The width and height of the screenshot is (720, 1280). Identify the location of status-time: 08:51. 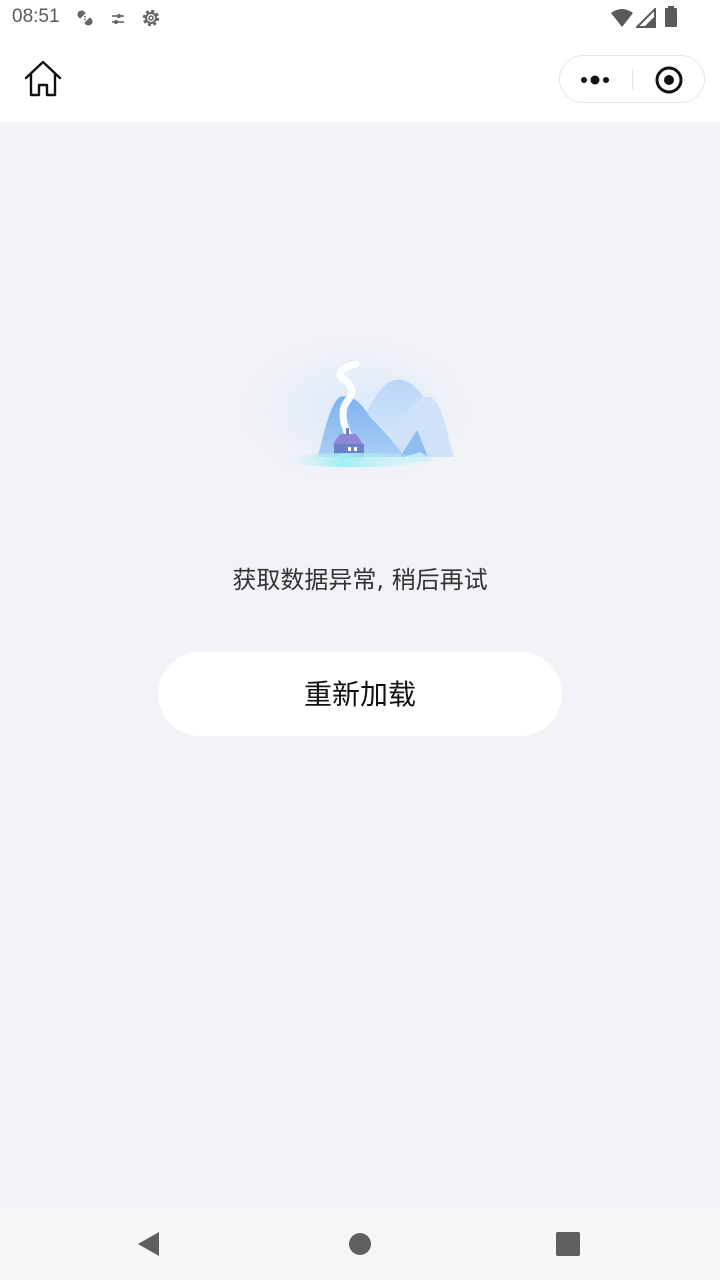
(36, 16).